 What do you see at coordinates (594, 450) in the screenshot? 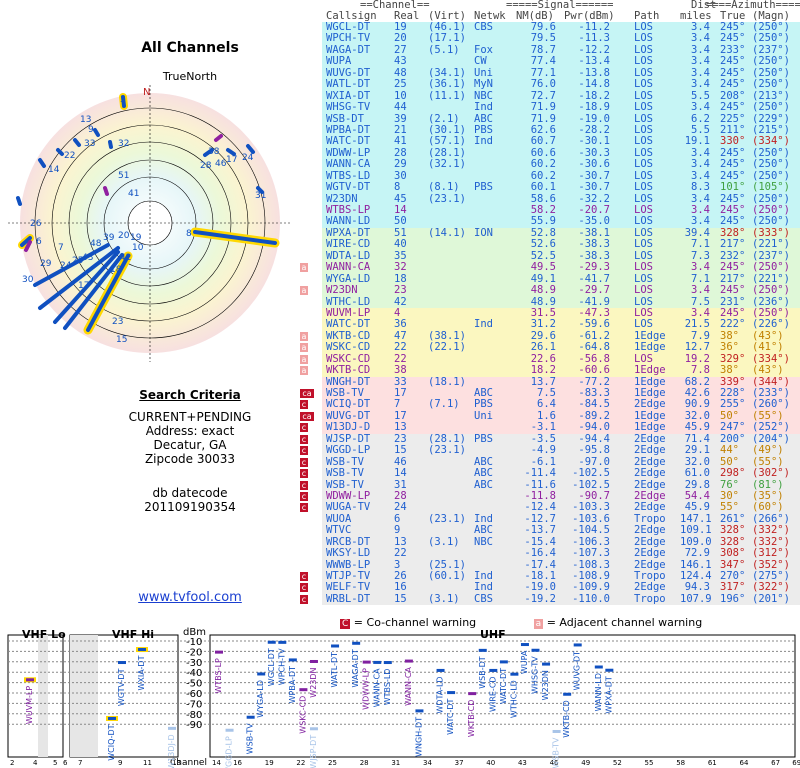
I see `cell-pwr: -95.8` at bounding box center [594, 450].